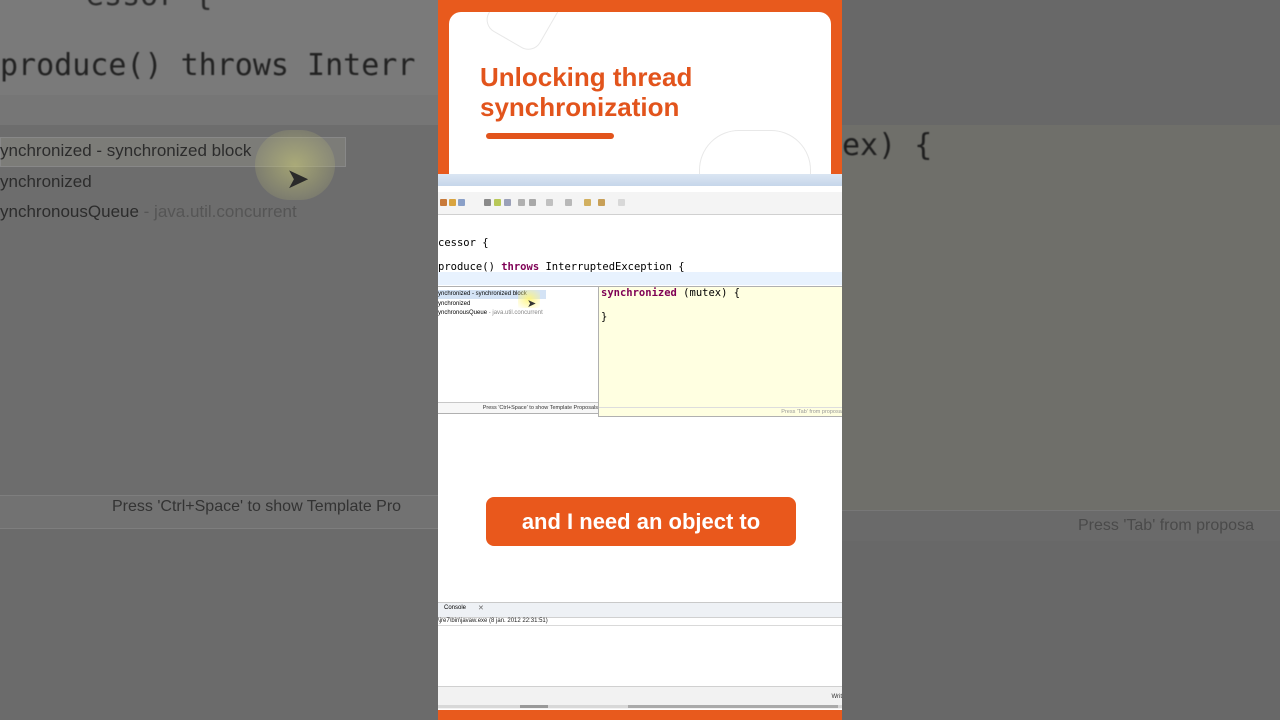 This screenshot has width=1280, height=720. I want to click on proposal-item: ynchronousQueue - java.util.concurrent, so click(490, 313).